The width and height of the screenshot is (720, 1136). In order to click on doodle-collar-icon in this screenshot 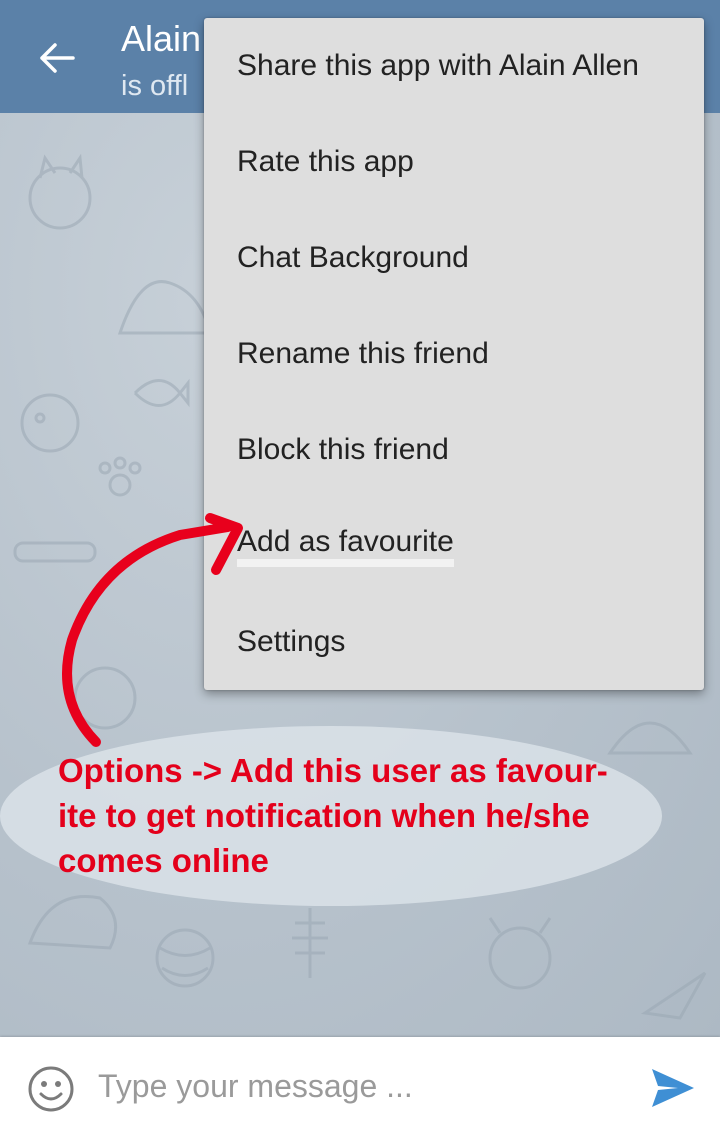, I will do `click(55, 552)`.